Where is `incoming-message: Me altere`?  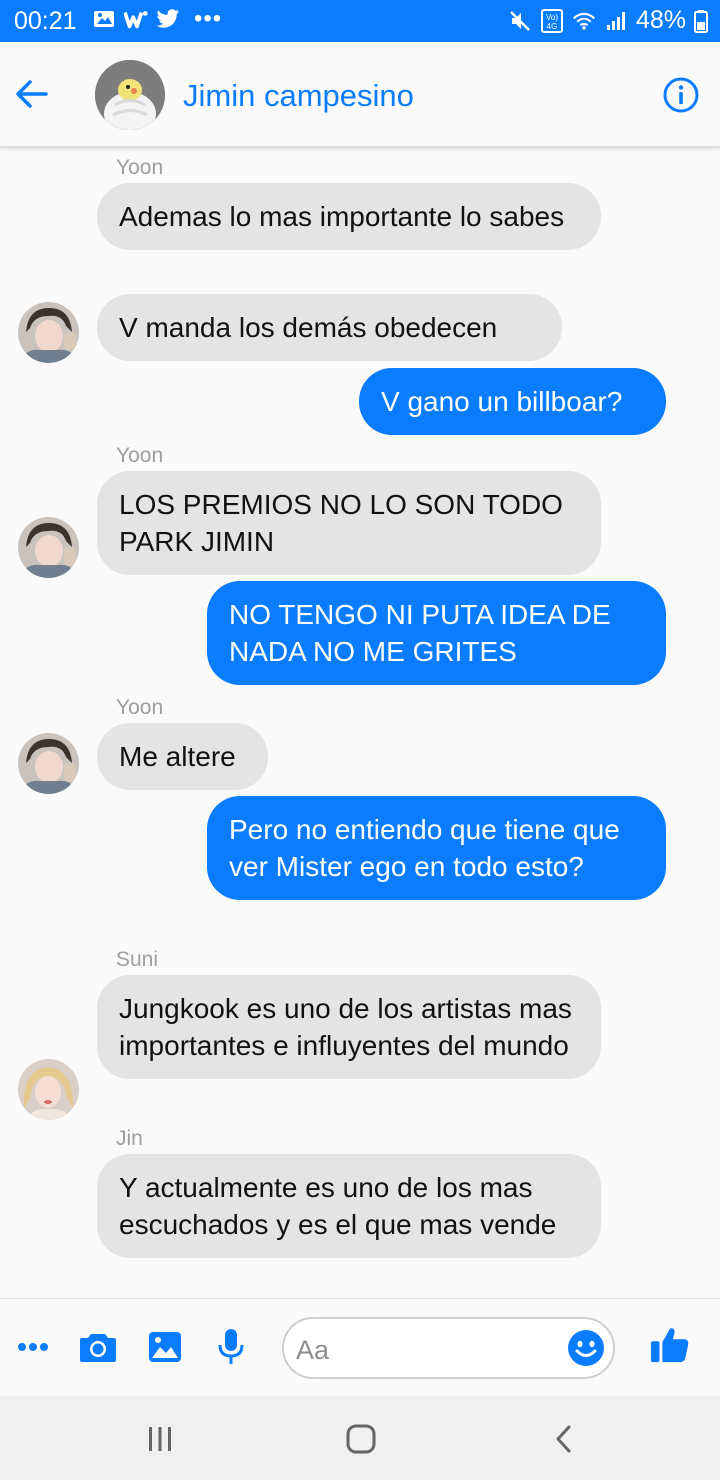
incoming-message: Me altere is located at coordinates (182, 756).